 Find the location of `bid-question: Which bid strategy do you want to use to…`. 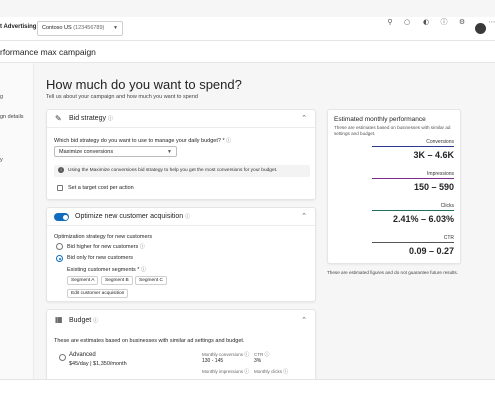

bid-question: Which bid strategy do you want to use to… is located at coordinates (143, 141).